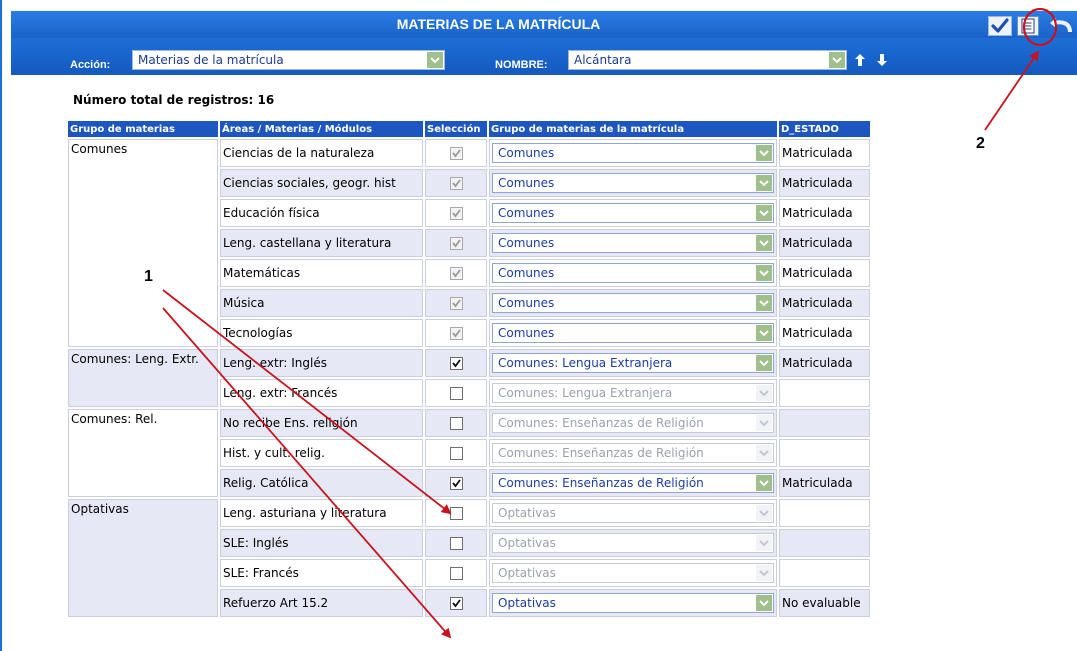 Image resolution: width=1077 pixels, height=651 pixels. I want to click on annotation-label-2: 2, so click(980, 143).